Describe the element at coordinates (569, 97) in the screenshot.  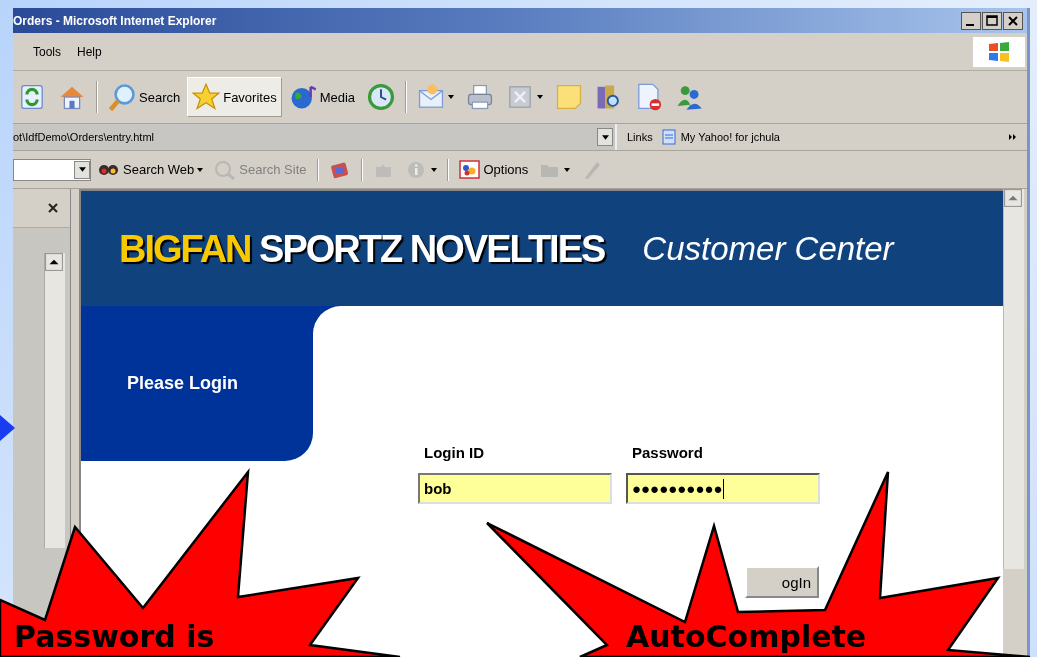
I see `note-icon` at that location.